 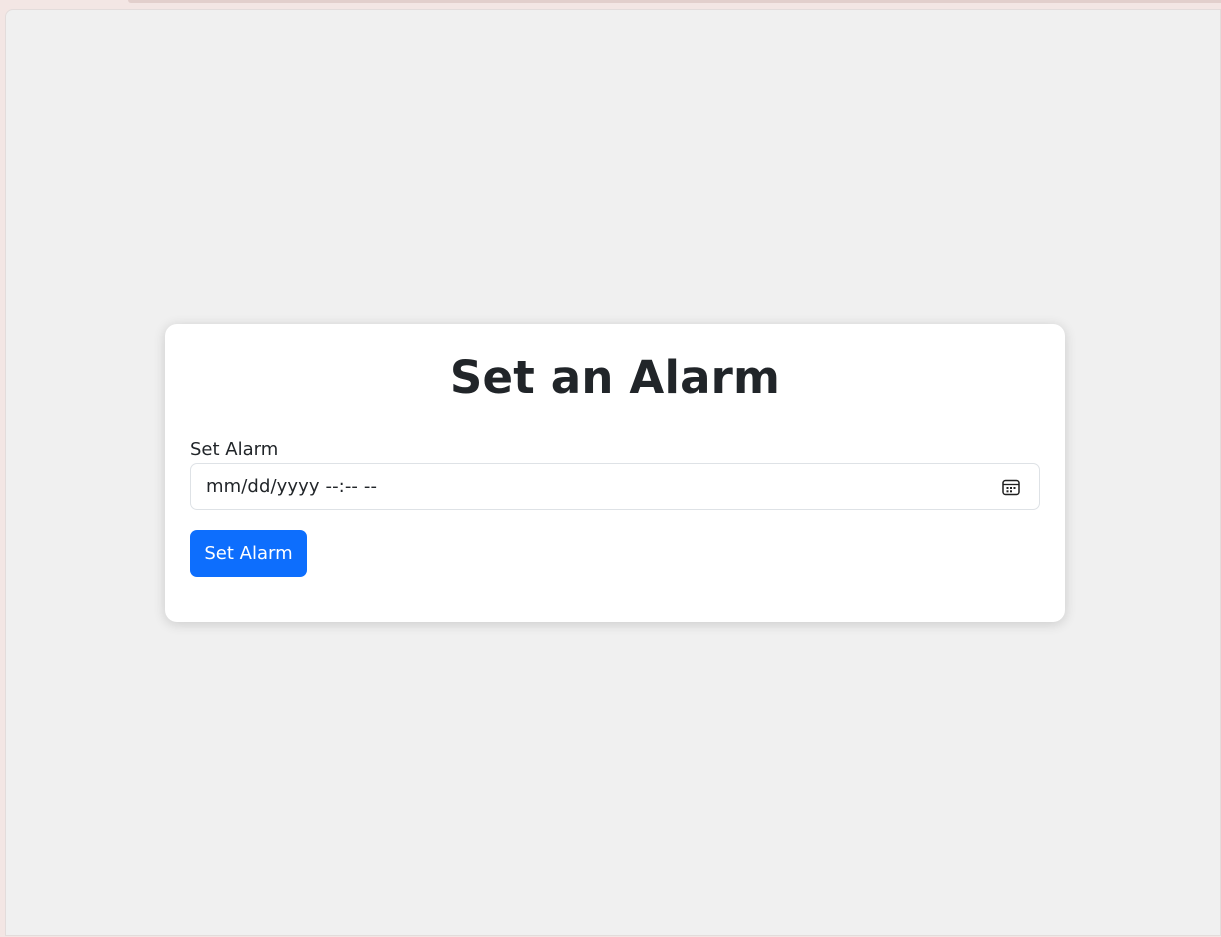 What do you see at coordinates (248, 553) in the screenshot?
I see `set-alarm-button: Set Alarm` at bounding box center [248, 553].